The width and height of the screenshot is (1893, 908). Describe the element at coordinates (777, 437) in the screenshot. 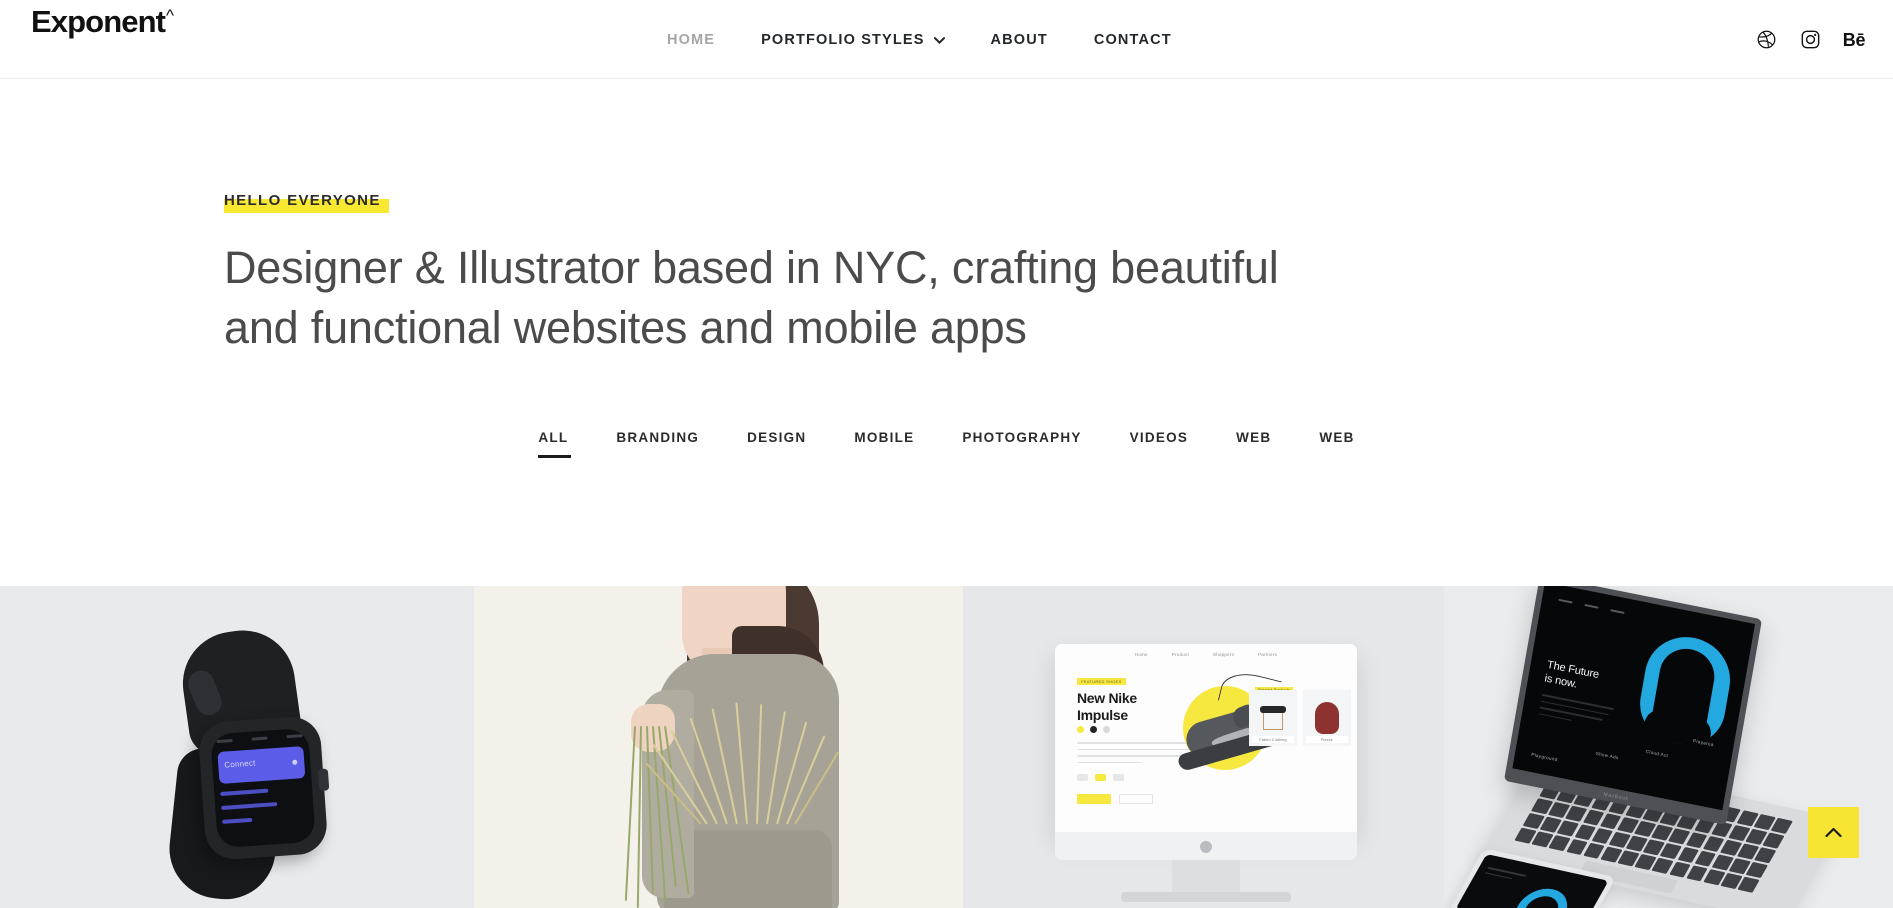

I see `filter-label: DESIGN` at that location.